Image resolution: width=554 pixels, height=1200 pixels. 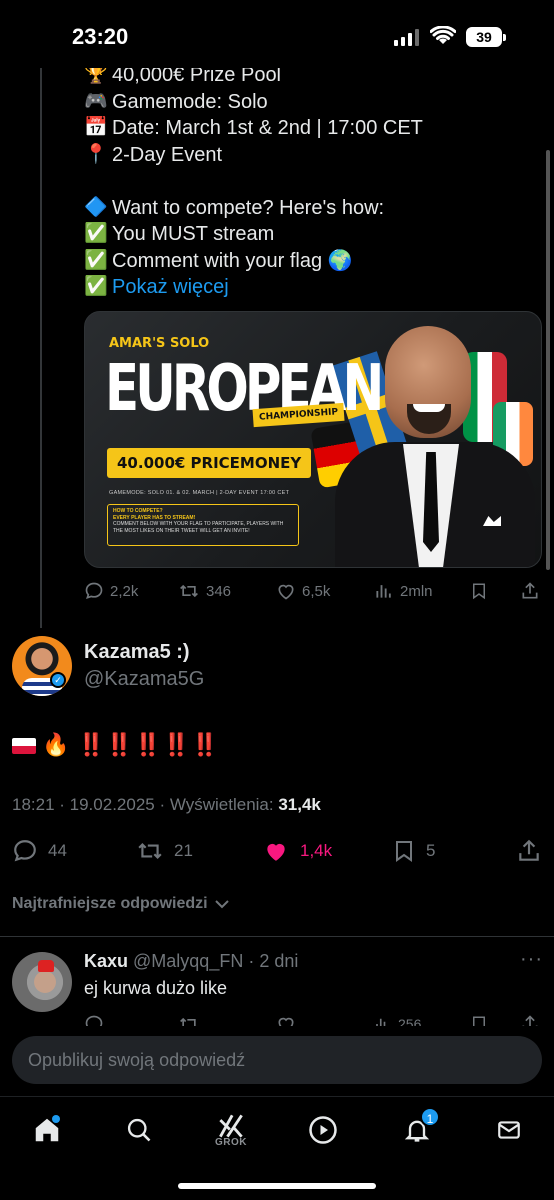 What do you see at coordinates (417, 1130) in the screenshot?
I see `nav-notifications: 1` at bounding box center [417, 1130].